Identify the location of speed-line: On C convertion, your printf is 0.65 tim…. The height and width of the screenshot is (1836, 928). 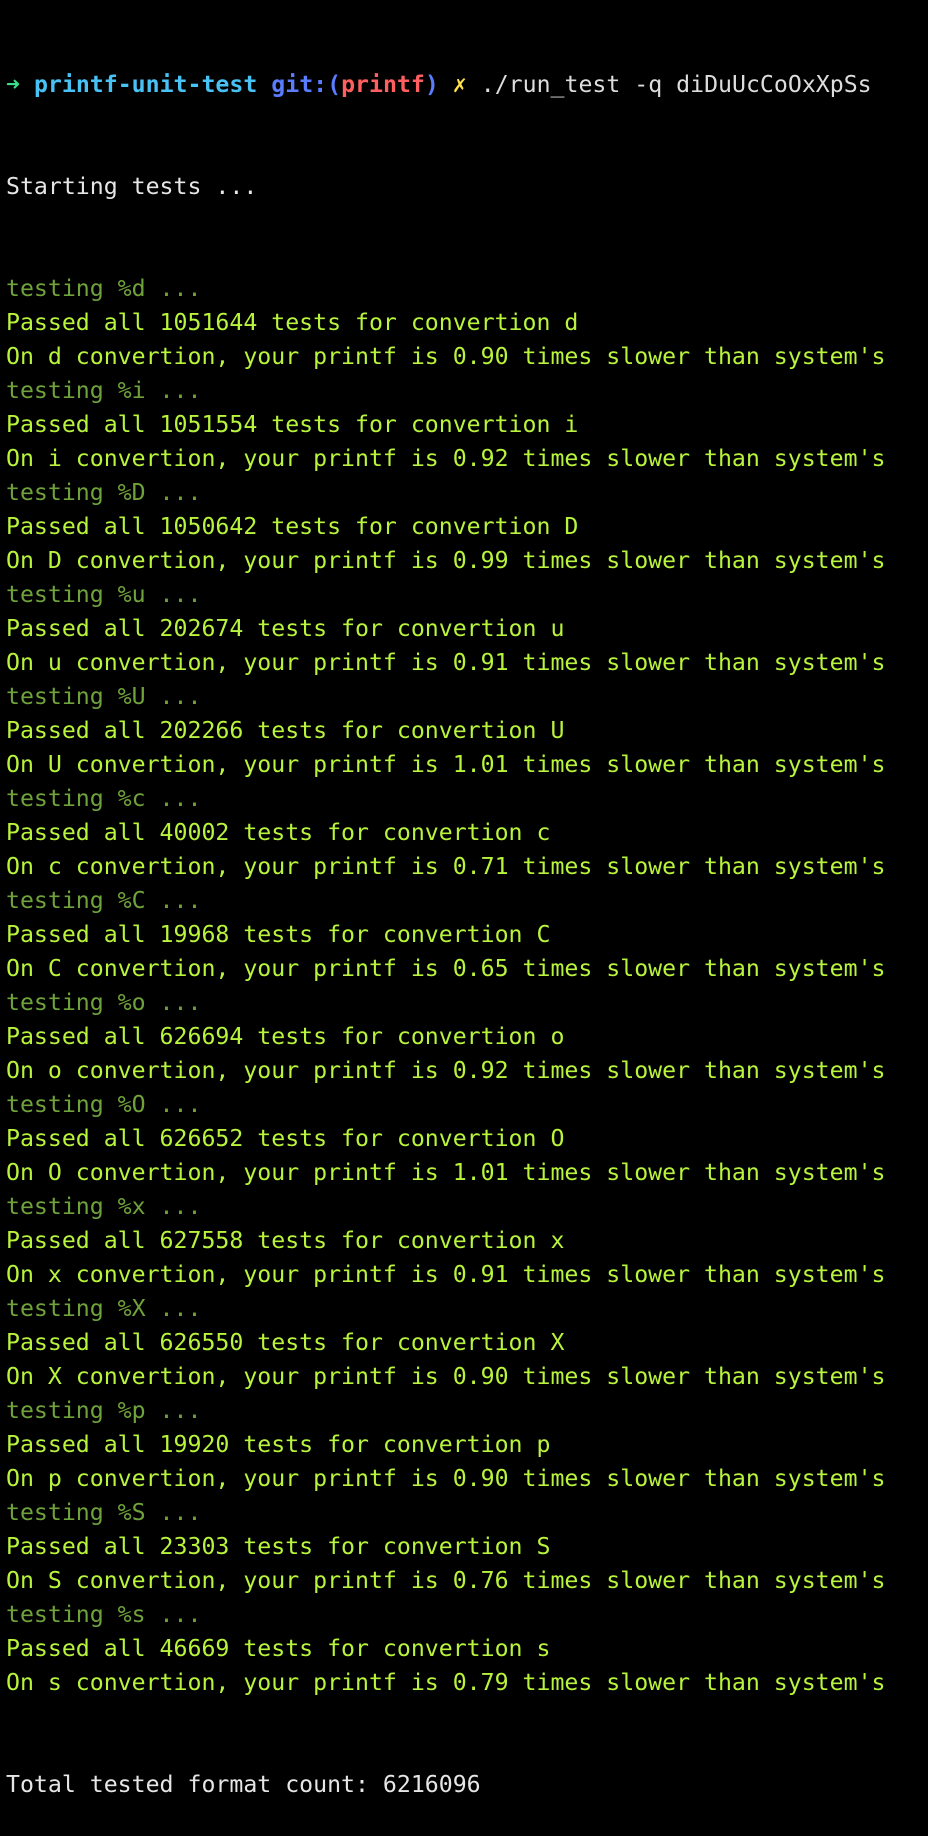
(446, 968).